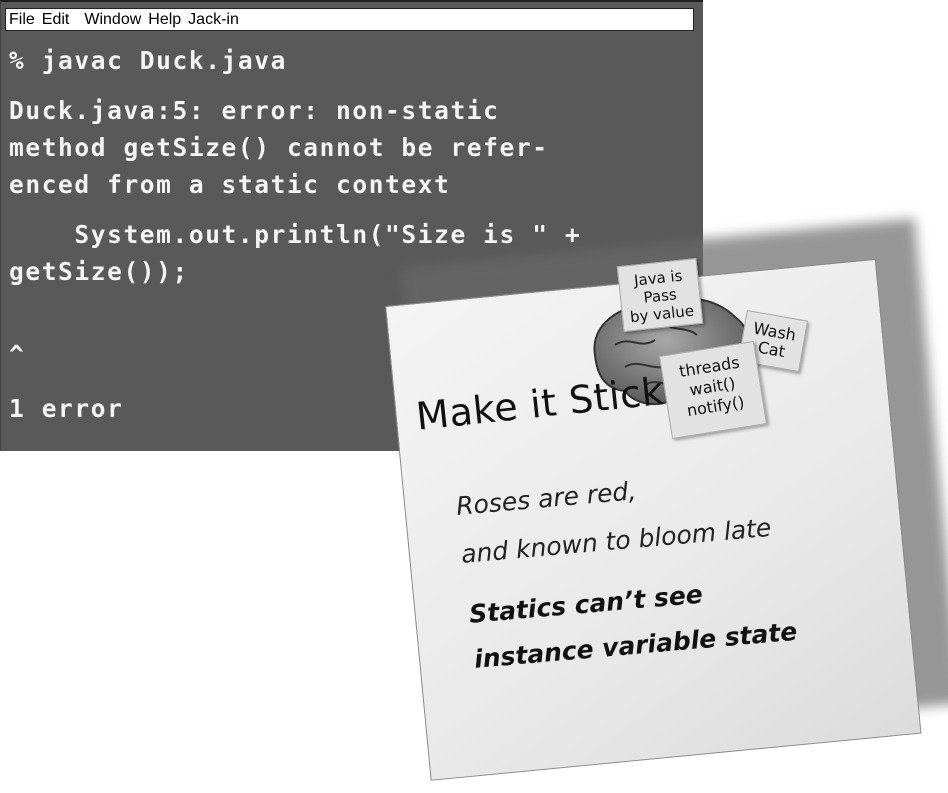 This screenshot has height=793, width=948. I want to click on error-count: 1 error, so click(66, 408).